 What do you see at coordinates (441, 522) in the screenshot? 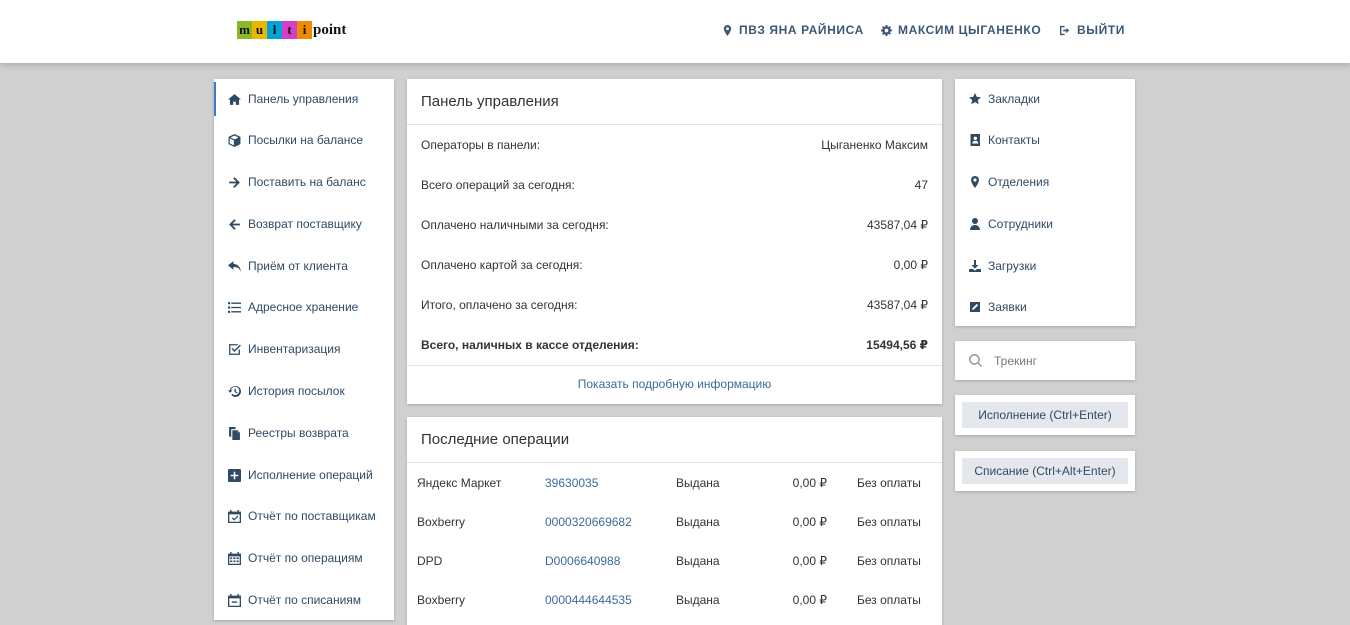
I see `operation-sender: Boxberry` at bounding box center [441, 522].